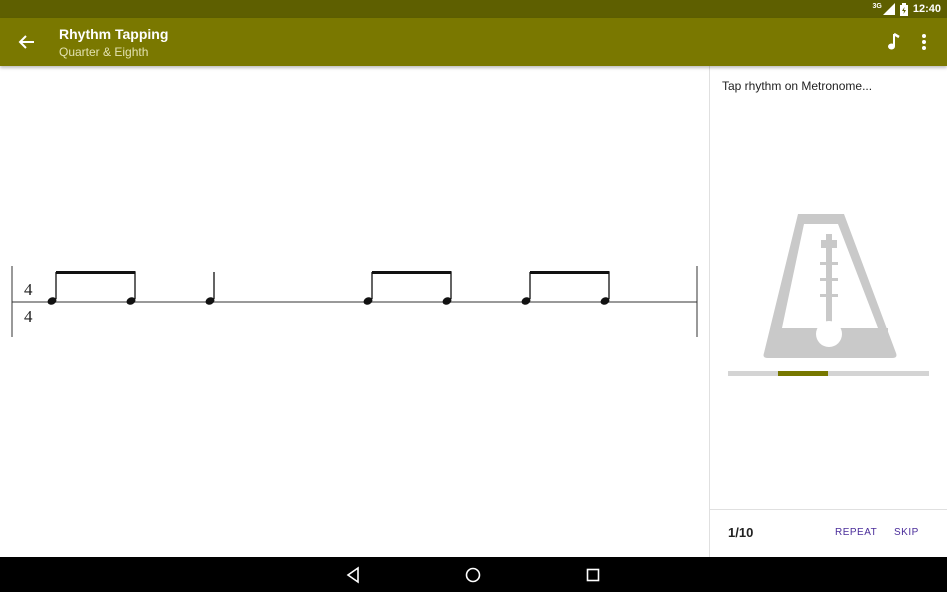 This screenshot has width=947, height=592. What do you see at coordinates (114, 34) in the screenshot?
I see `page-title: Rhythm Tapping` at bounding box center [114, 34].